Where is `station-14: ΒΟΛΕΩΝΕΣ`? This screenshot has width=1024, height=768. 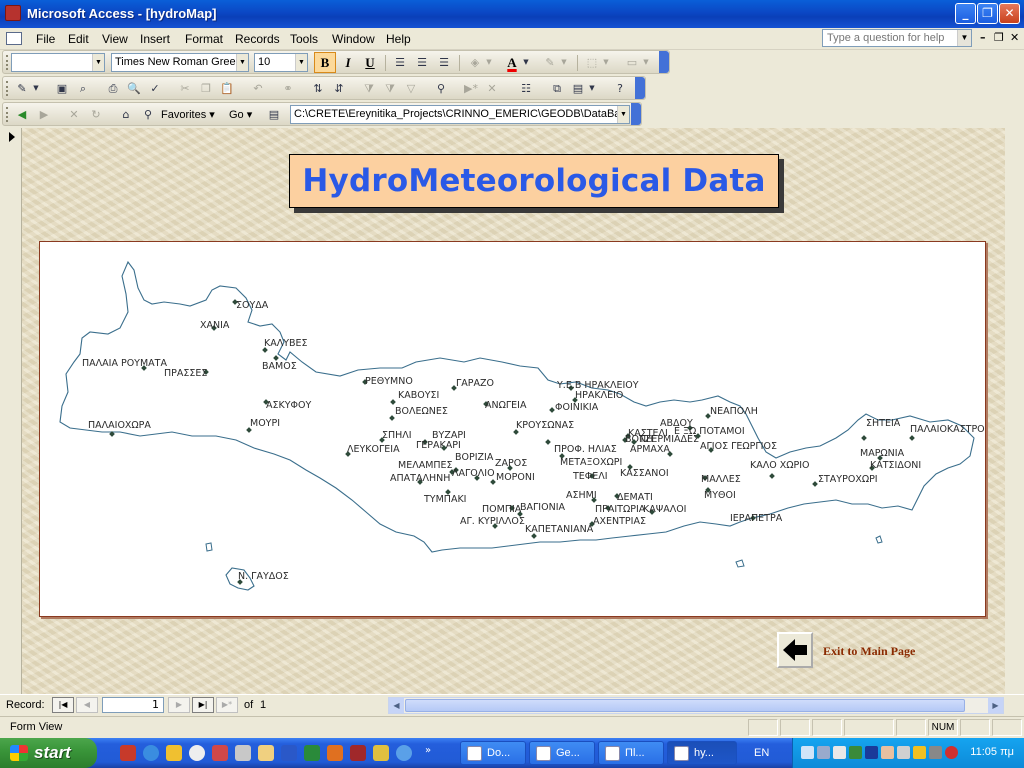
station-14: ΒΟΛΕΩΝΕΣ is located at coordinates (418, 413).